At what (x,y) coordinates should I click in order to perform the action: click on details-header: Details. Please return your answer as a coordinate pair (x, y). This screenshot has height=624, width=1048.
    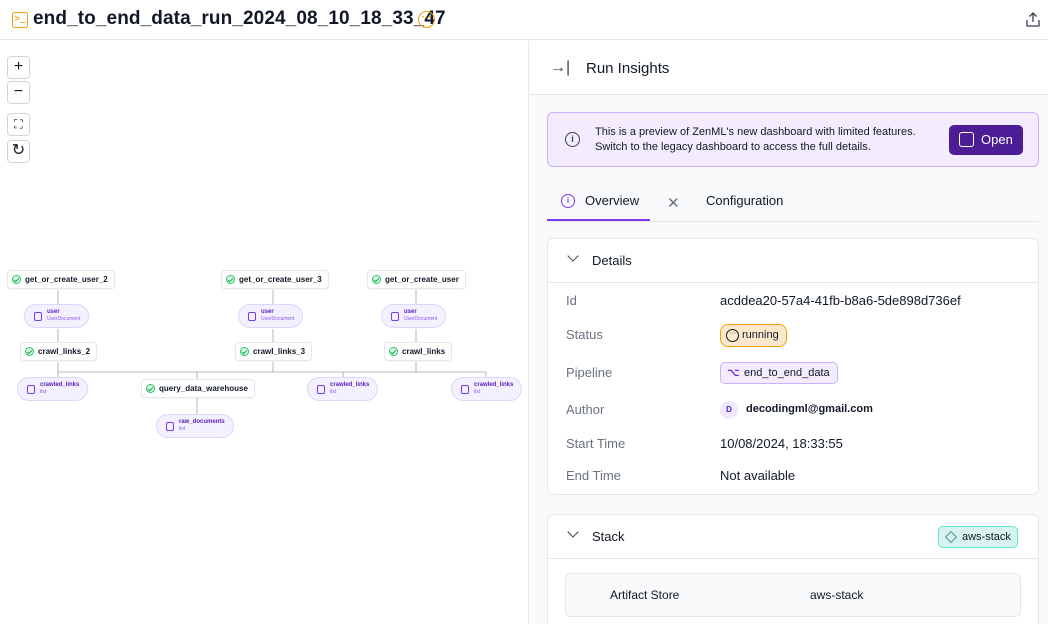
    Looking at the image, I should click on (793, 261).